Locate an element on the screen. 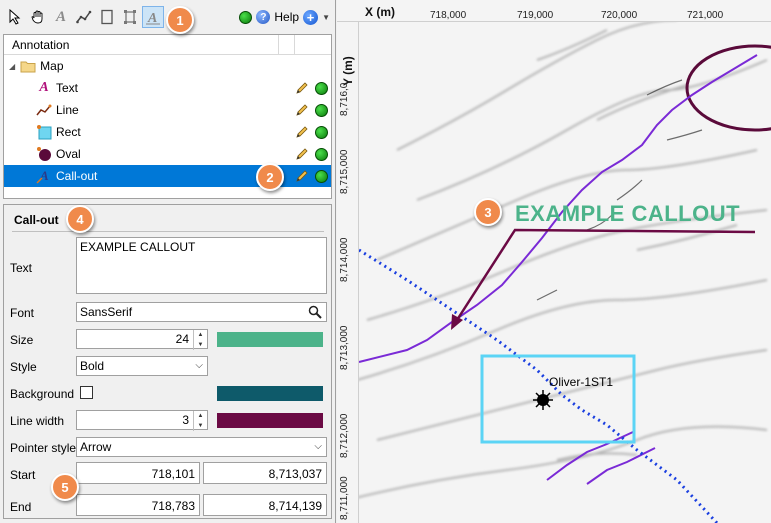 The width and height of the screenshot is (771, 523). tree-item-label: Text is located at coordinates (67, 88).